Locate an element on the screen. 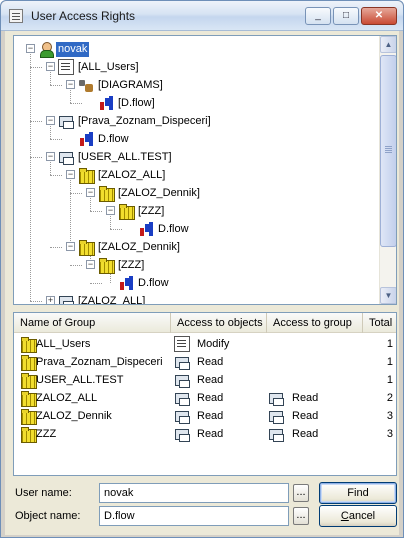 Image resolution: width=404 pixels, height=538 pixels. scroll-down-arrow-icon: ▼ is located at coordinates (388, 295).